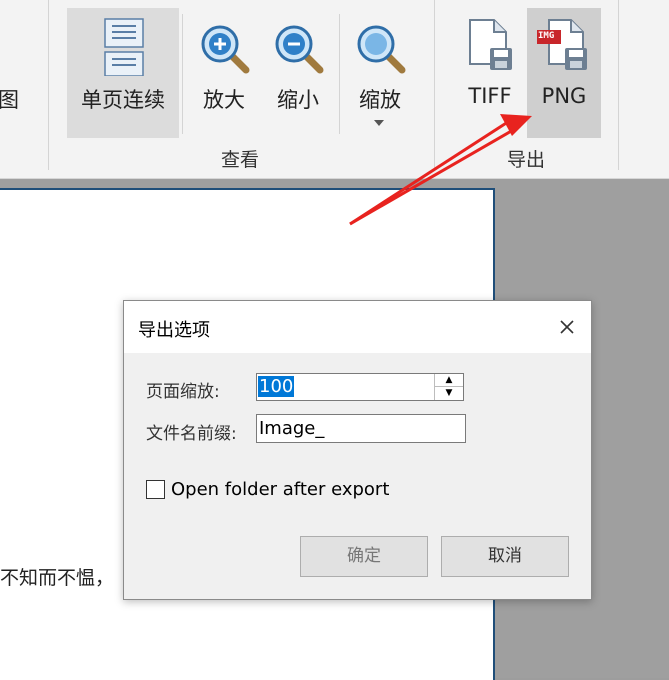  What do you see at coordinates (123, 100) in the screenshot?
I see `single-page-continuous-label: 单页连续` at bounding box center [123, 100].